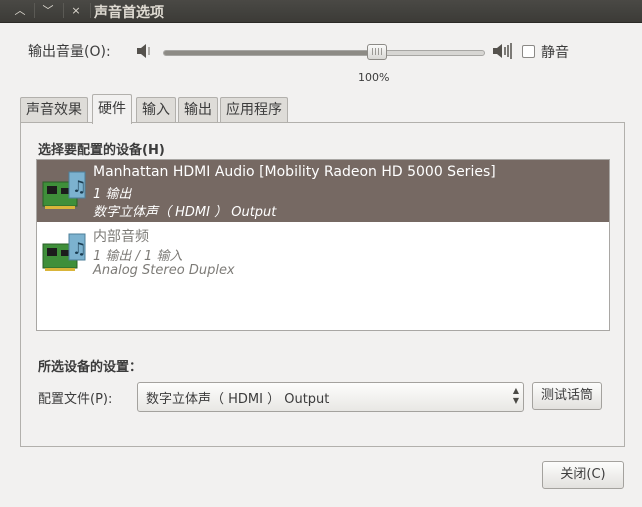  What do you see at coordinates (90, 367) in the screenshot?
I see `settings-section-title: 所选设备的设置：` at bounding box center [90, 367].